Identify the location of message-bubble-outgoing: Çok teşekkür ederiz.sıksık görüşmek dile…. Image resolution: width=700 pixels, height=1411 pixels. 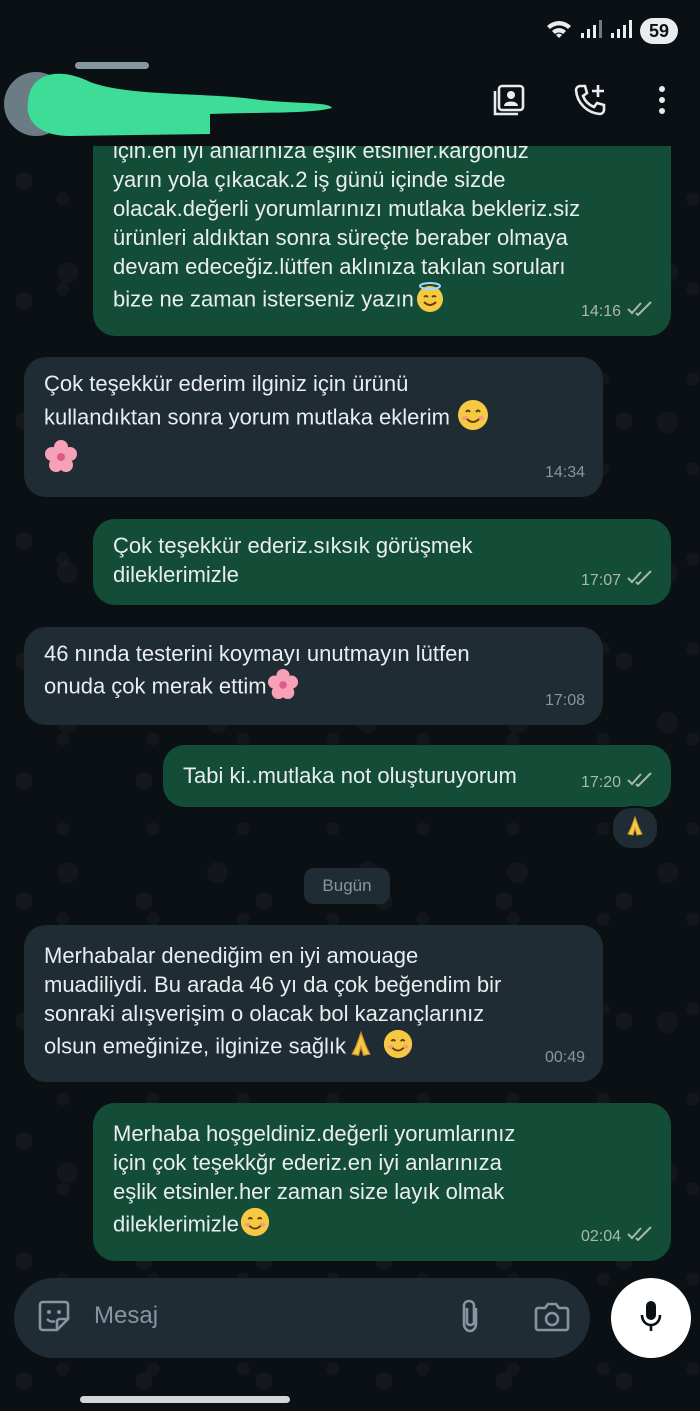
(382, 562).